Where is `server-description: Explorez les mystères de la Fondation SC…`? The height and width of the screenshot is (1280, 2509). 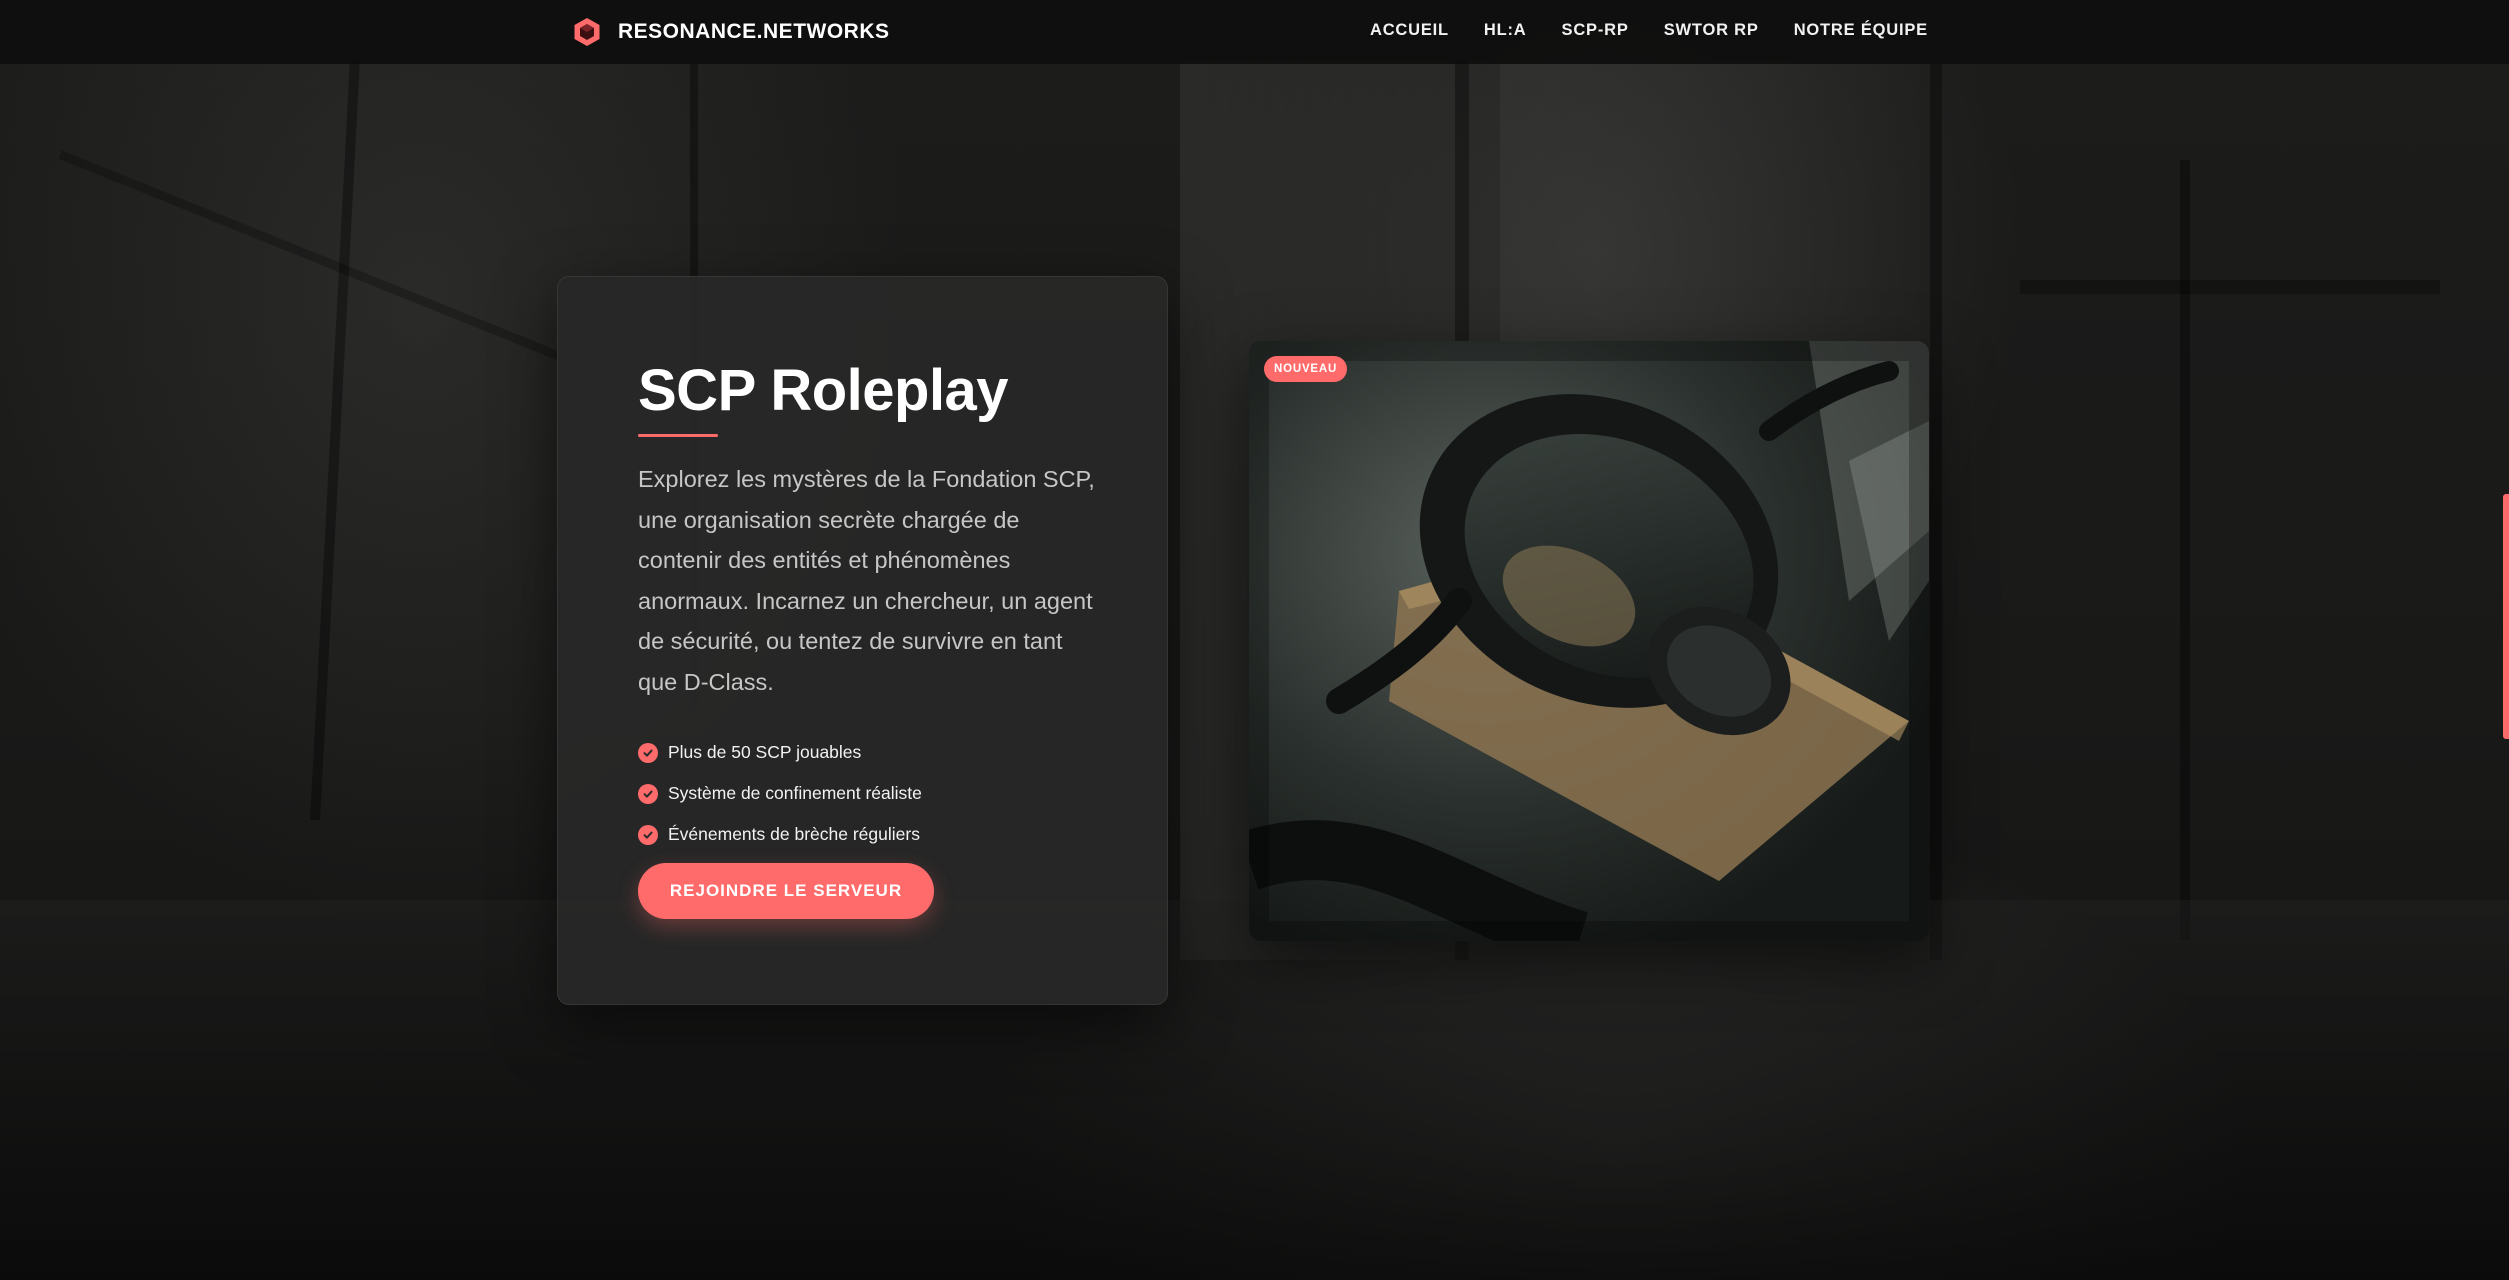
server-description: Explorez les mystères de la Fondation SC… is located at coordinates (866, 580).